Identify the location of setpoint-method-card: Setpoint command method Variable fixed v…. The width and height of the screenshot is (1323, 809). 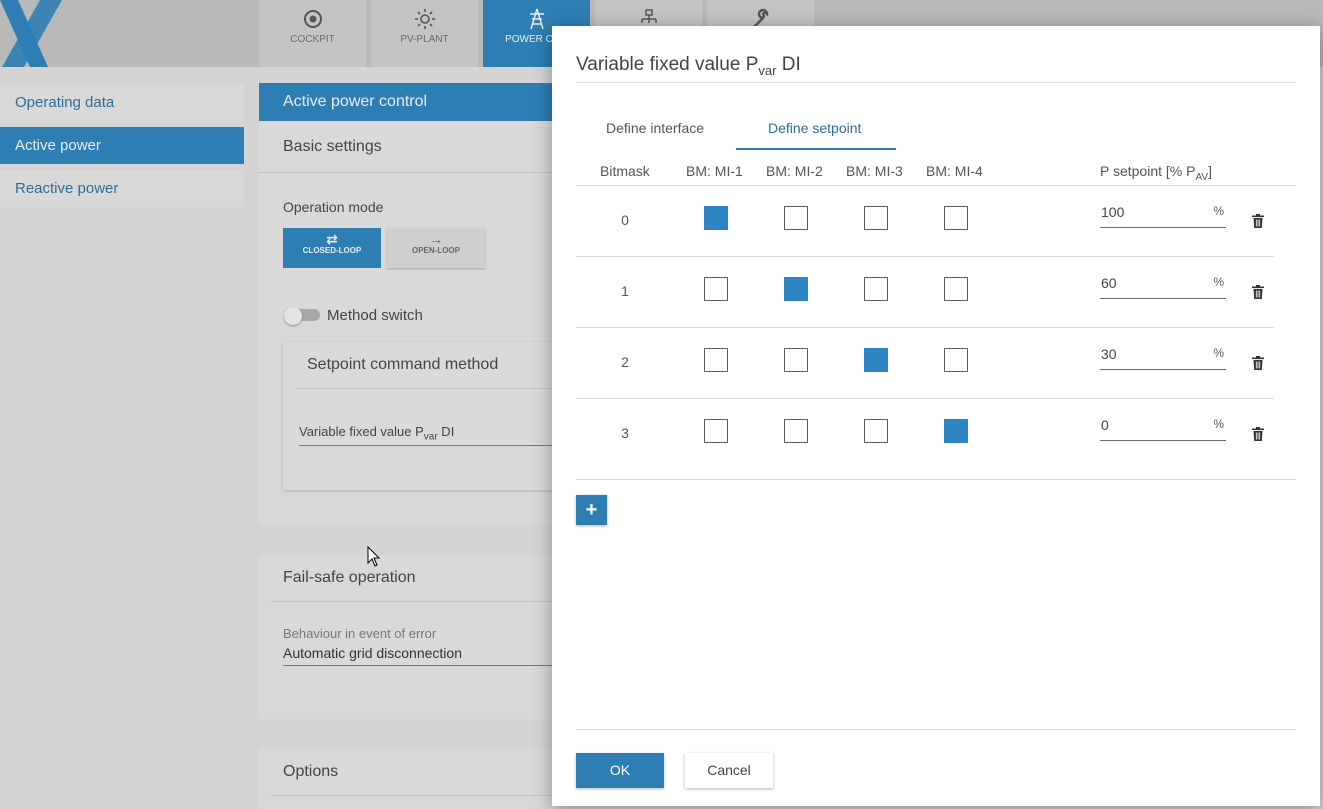
(423, 416).